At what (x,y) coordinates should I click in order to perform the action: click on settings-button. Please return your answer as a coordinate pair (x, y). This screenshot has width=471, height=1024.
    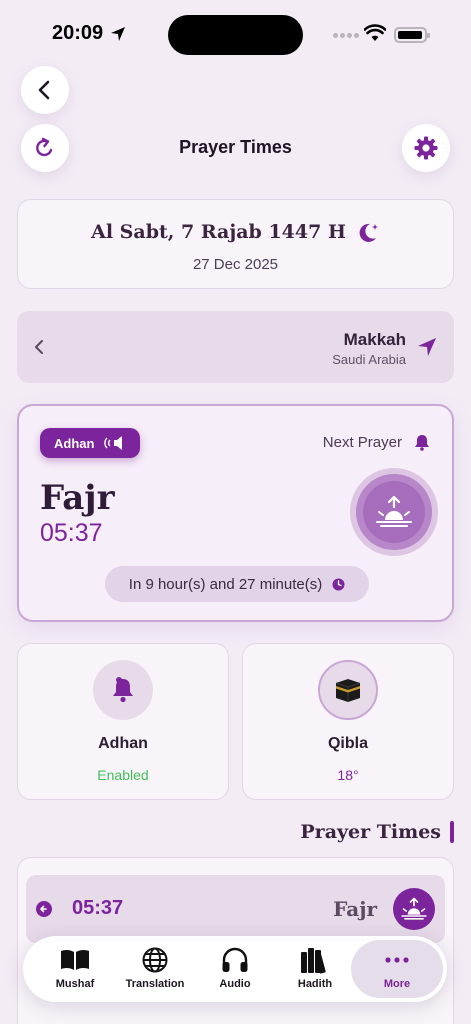
    Looking at the image, I should click on (426, 148).